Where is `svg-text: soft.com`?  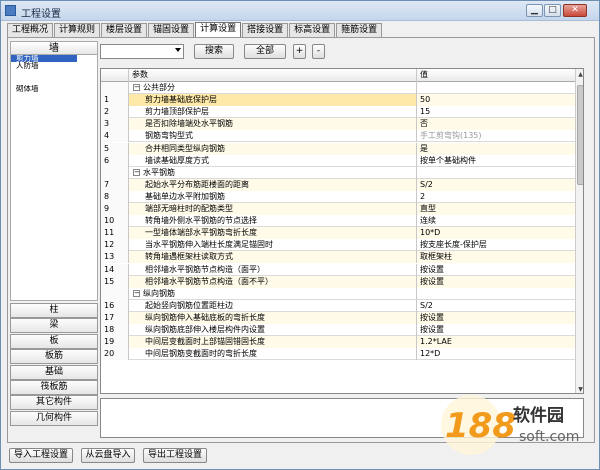
svg-text: soft.com is located at coordinates (549, 437).